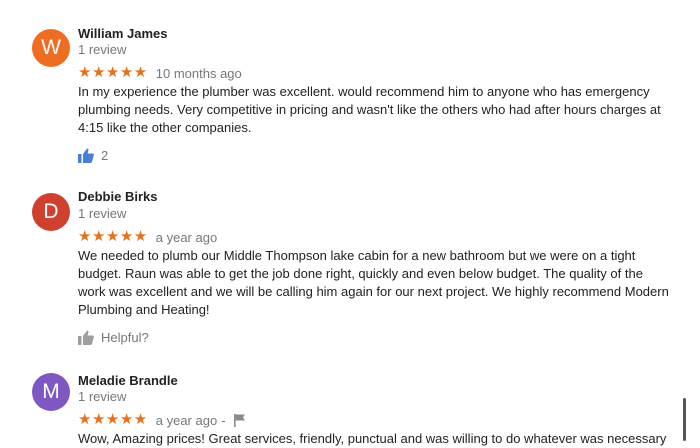  What do you see at coordinates (198, 73) in the screenshot?
I see `review-time: 10 months ago` at bounding box center [198, 73].